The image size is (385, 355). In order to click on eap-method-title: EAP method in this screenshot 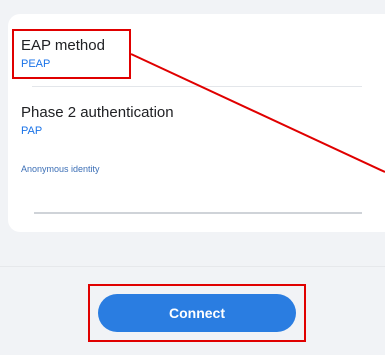, I will do `click(63, 45)`.